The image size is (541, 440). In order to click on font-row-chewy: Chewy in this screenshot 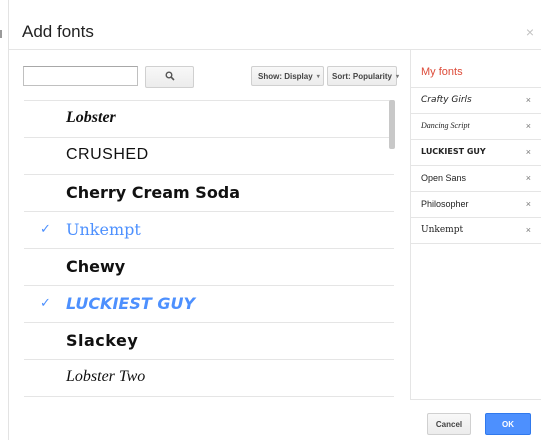, I will do `click(209, 267)`.